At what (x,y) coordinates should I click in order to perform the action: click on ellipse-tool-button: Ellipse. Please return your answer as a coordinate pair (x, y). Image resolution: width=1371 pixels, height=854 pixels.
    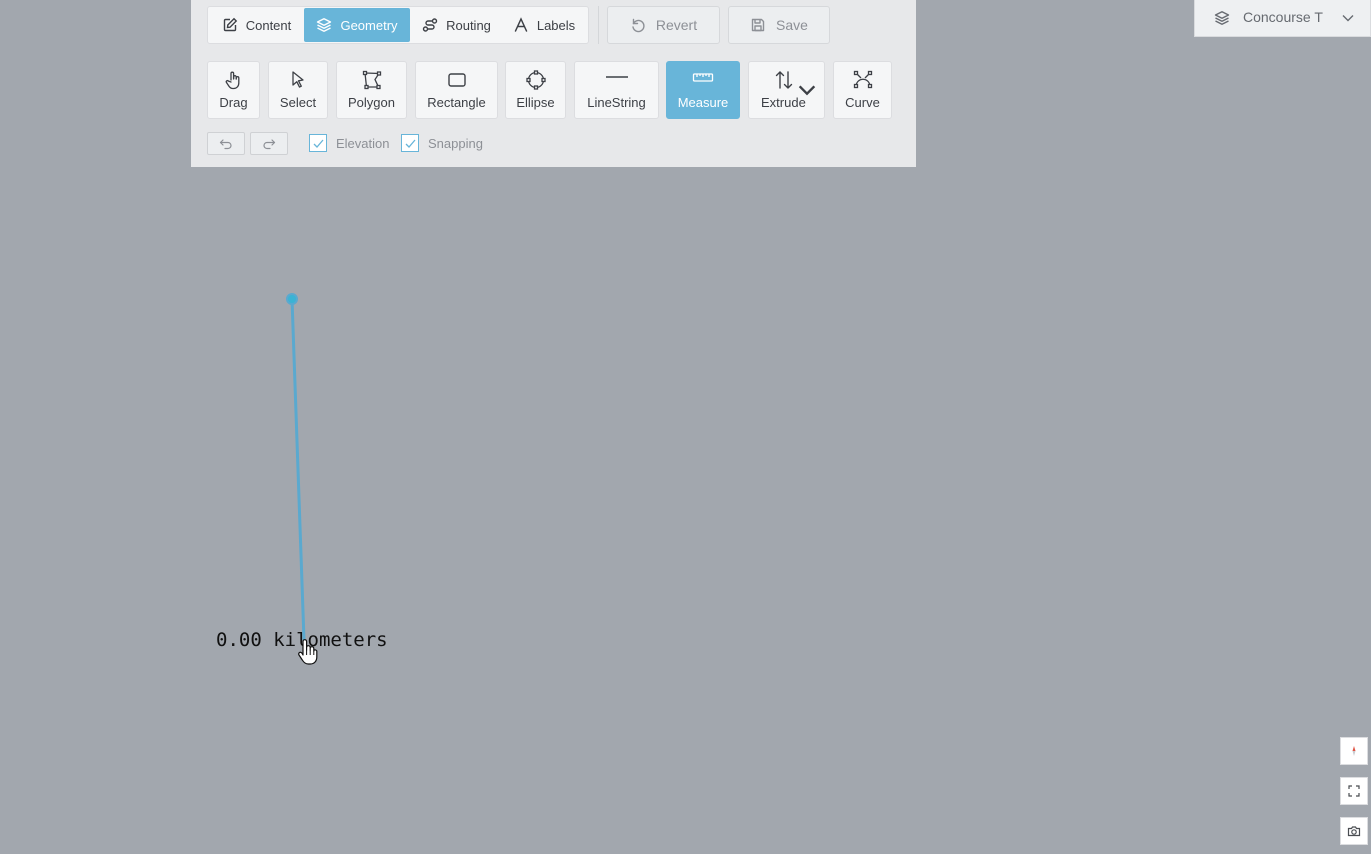
    Looking at the image, I should click on (535, 90).